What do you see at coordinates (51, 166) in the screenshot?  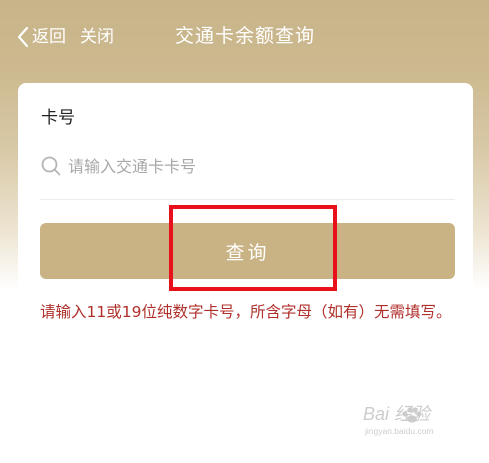 I see `search-icon` at bounding box center [51, 166].